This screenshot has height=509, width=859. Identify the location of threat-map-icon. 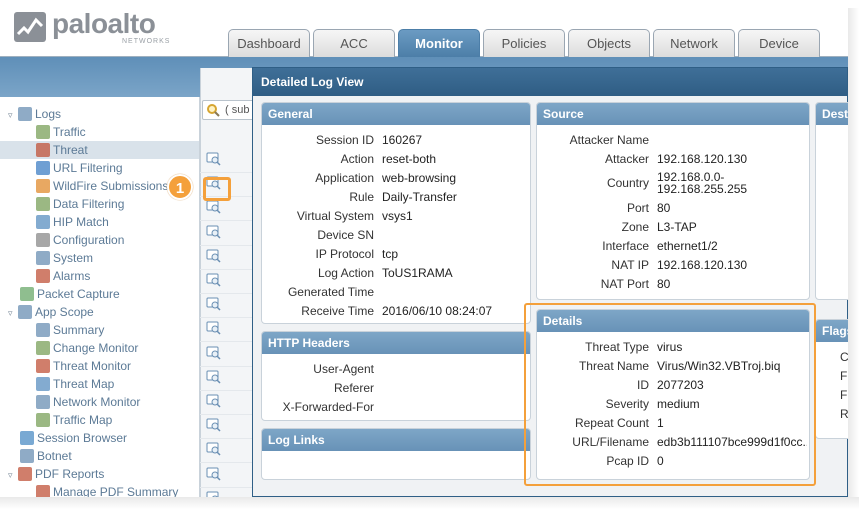
(43, 384).